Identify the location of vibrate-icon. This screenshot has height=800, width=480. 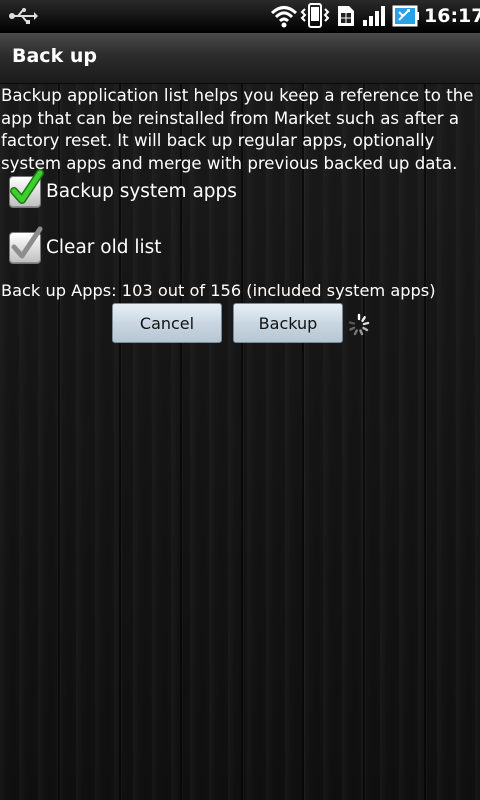
(315, 18).